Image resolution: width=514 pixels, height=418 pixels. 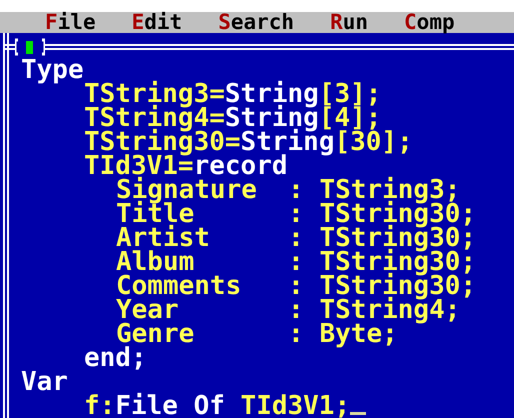 I want to click on code-keyword: record, so click(x=241, y=166).